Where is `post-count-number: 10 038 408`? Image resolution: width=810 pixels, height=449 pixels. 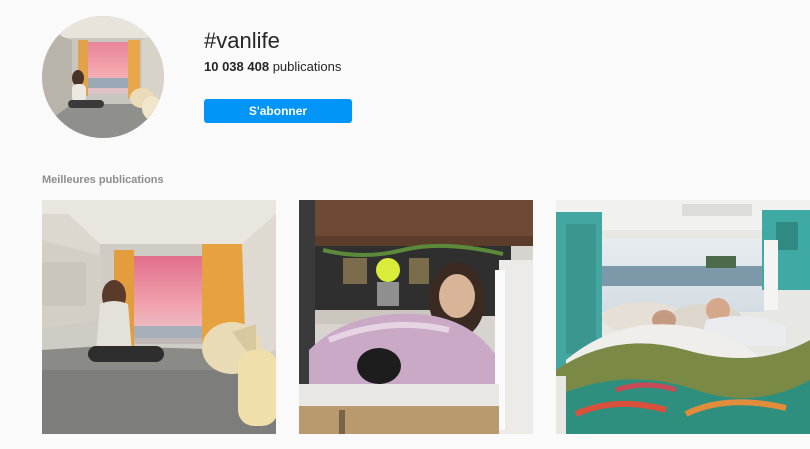
post-count-number: 10 038 408 is located at coordinates (237, 66).